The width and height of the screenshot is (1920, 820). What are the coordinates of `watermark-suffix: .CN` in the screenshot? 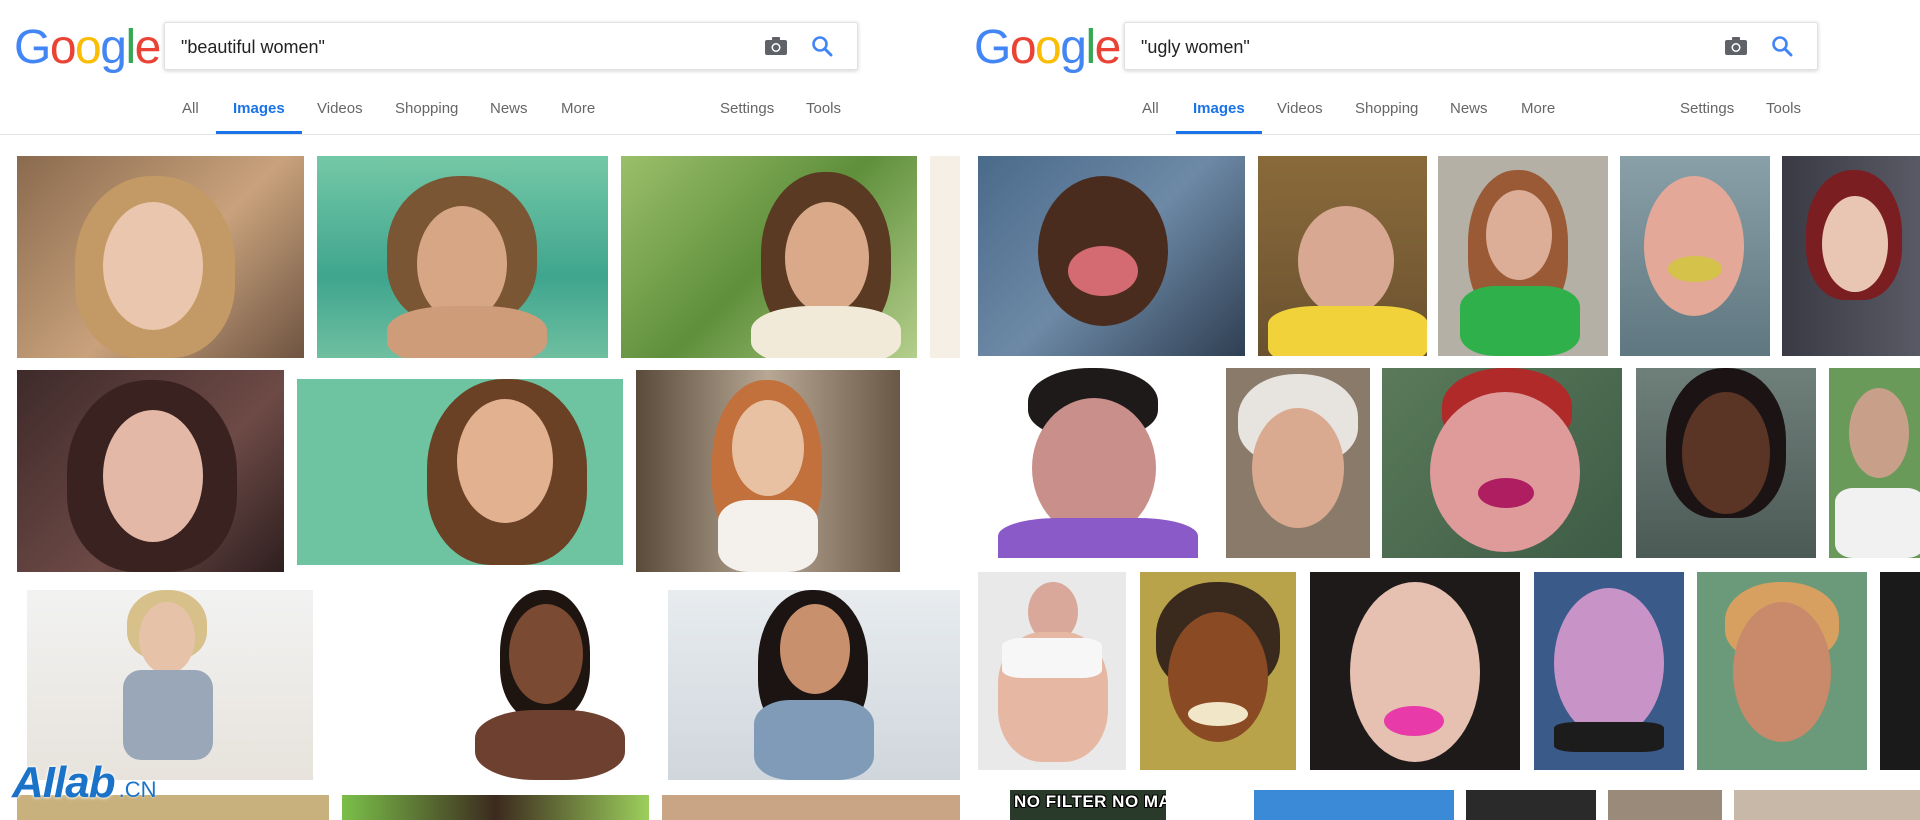 It's located at (137, 789).